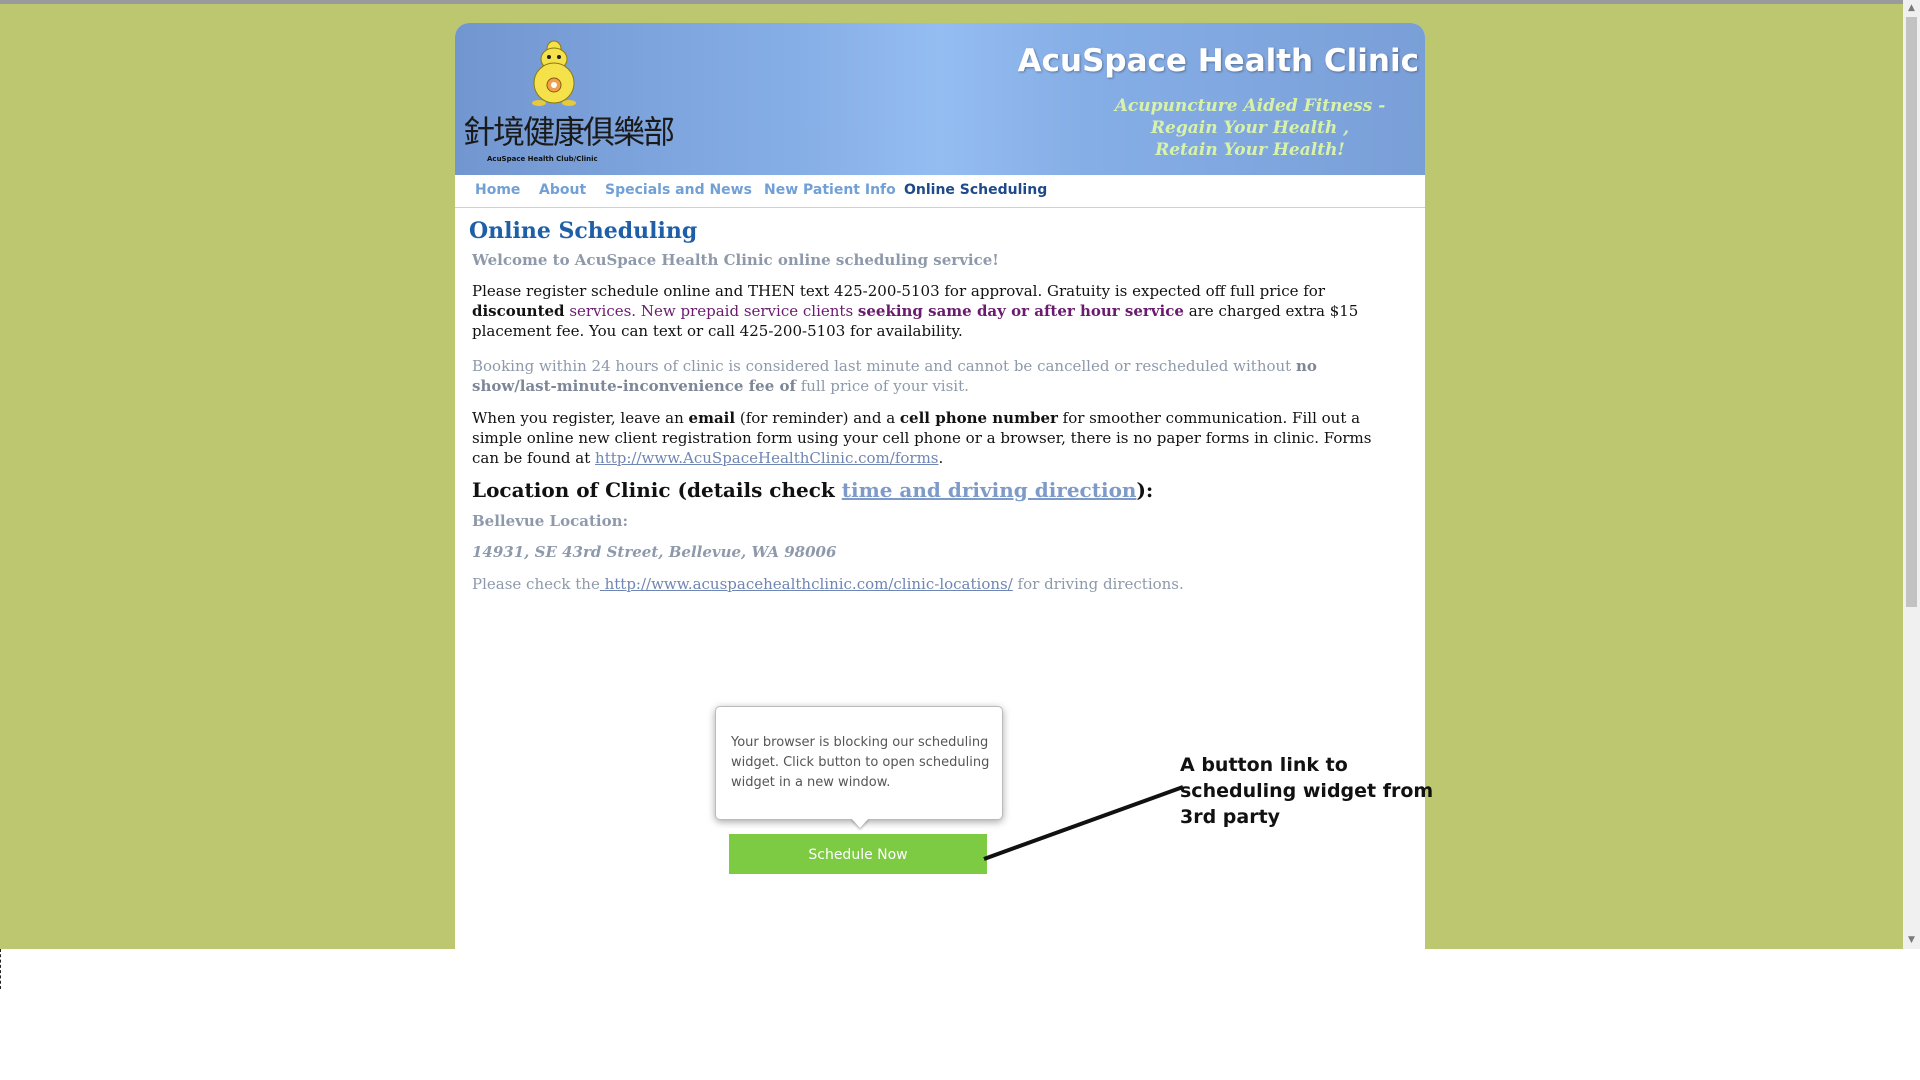 The image size is (1920, 1080). Describe the element at coordinates (858, 854) in the screenshot. I see `schedule-now-button: Schedule Now` at that location.